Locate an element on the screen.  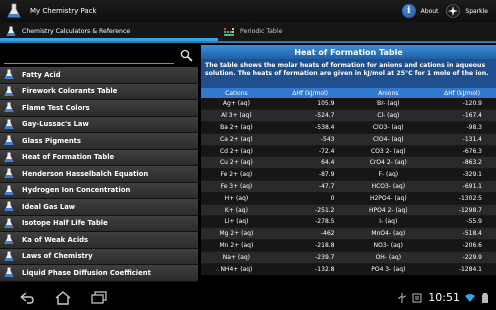
search-icon is located at coordinates (186, 55).